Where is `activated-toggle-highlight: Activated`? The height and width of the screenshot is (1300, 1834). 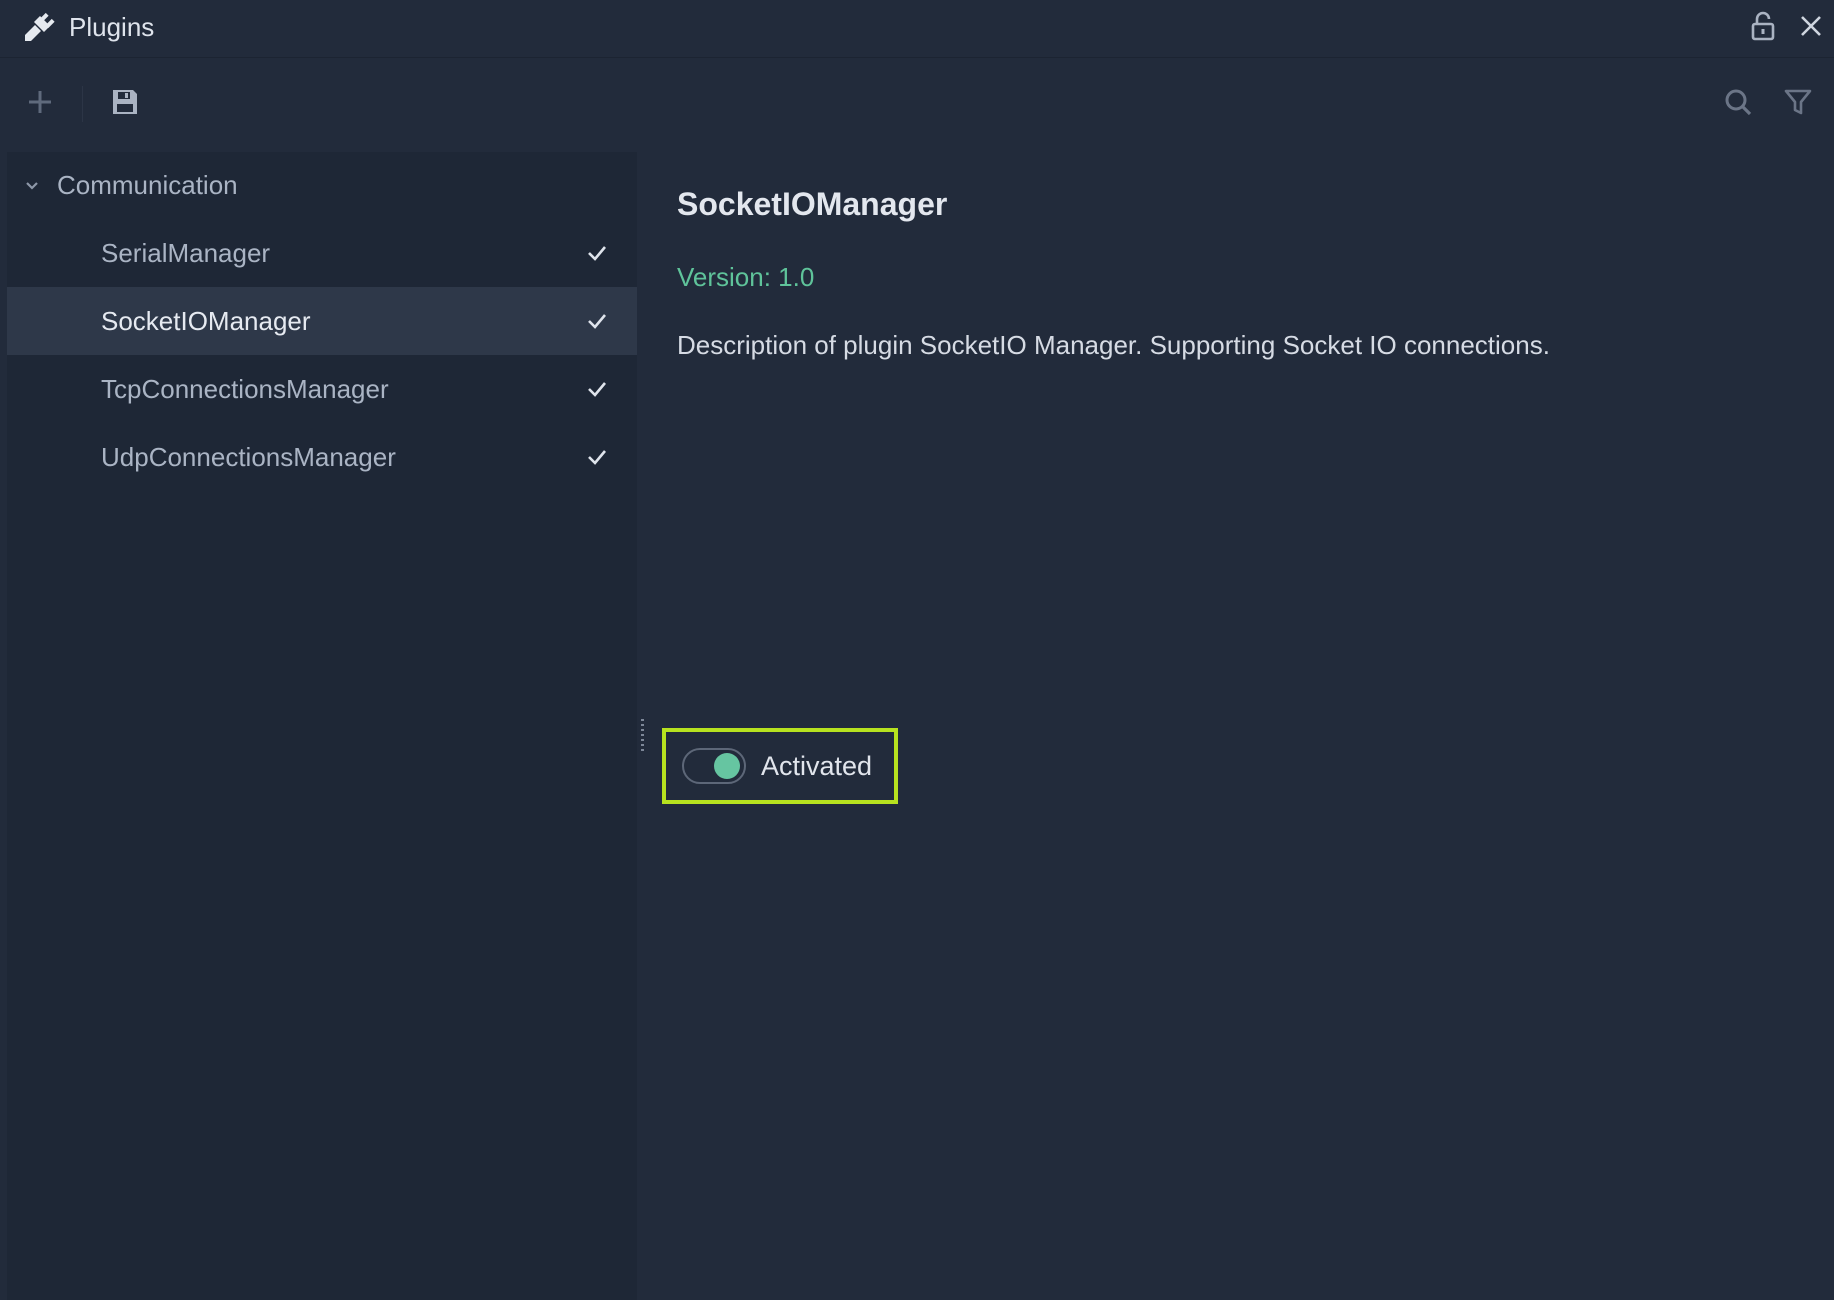
activated-toggle-highlight: Activated is located at coordinates (780, 766).